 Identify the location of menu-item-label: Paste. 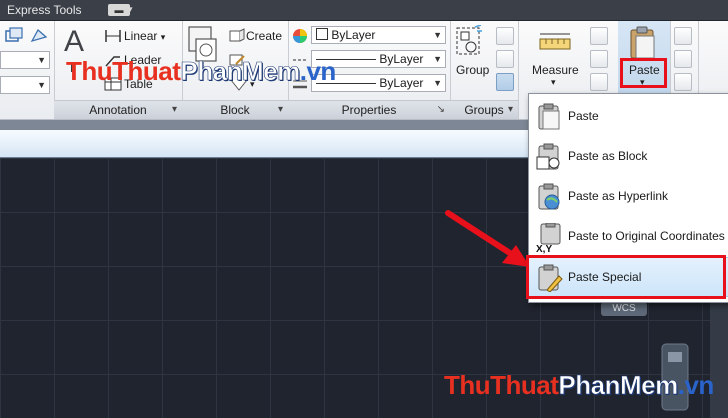
(583, 116).